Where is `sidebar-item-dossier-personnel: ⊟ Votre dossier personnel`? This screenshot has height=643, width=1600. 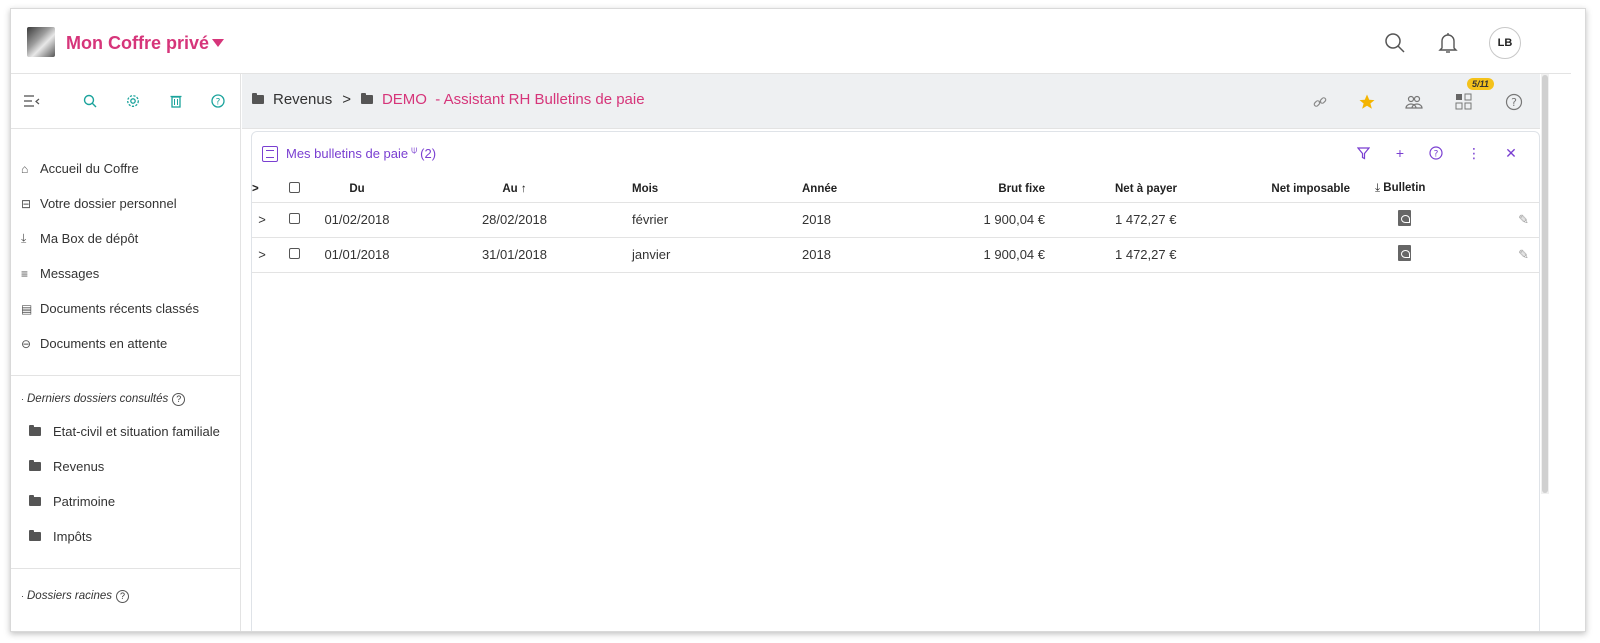
sidebar-item-dossier-personnel: ⊟ Votre dossier personnel is located at coordinates (125, 203).